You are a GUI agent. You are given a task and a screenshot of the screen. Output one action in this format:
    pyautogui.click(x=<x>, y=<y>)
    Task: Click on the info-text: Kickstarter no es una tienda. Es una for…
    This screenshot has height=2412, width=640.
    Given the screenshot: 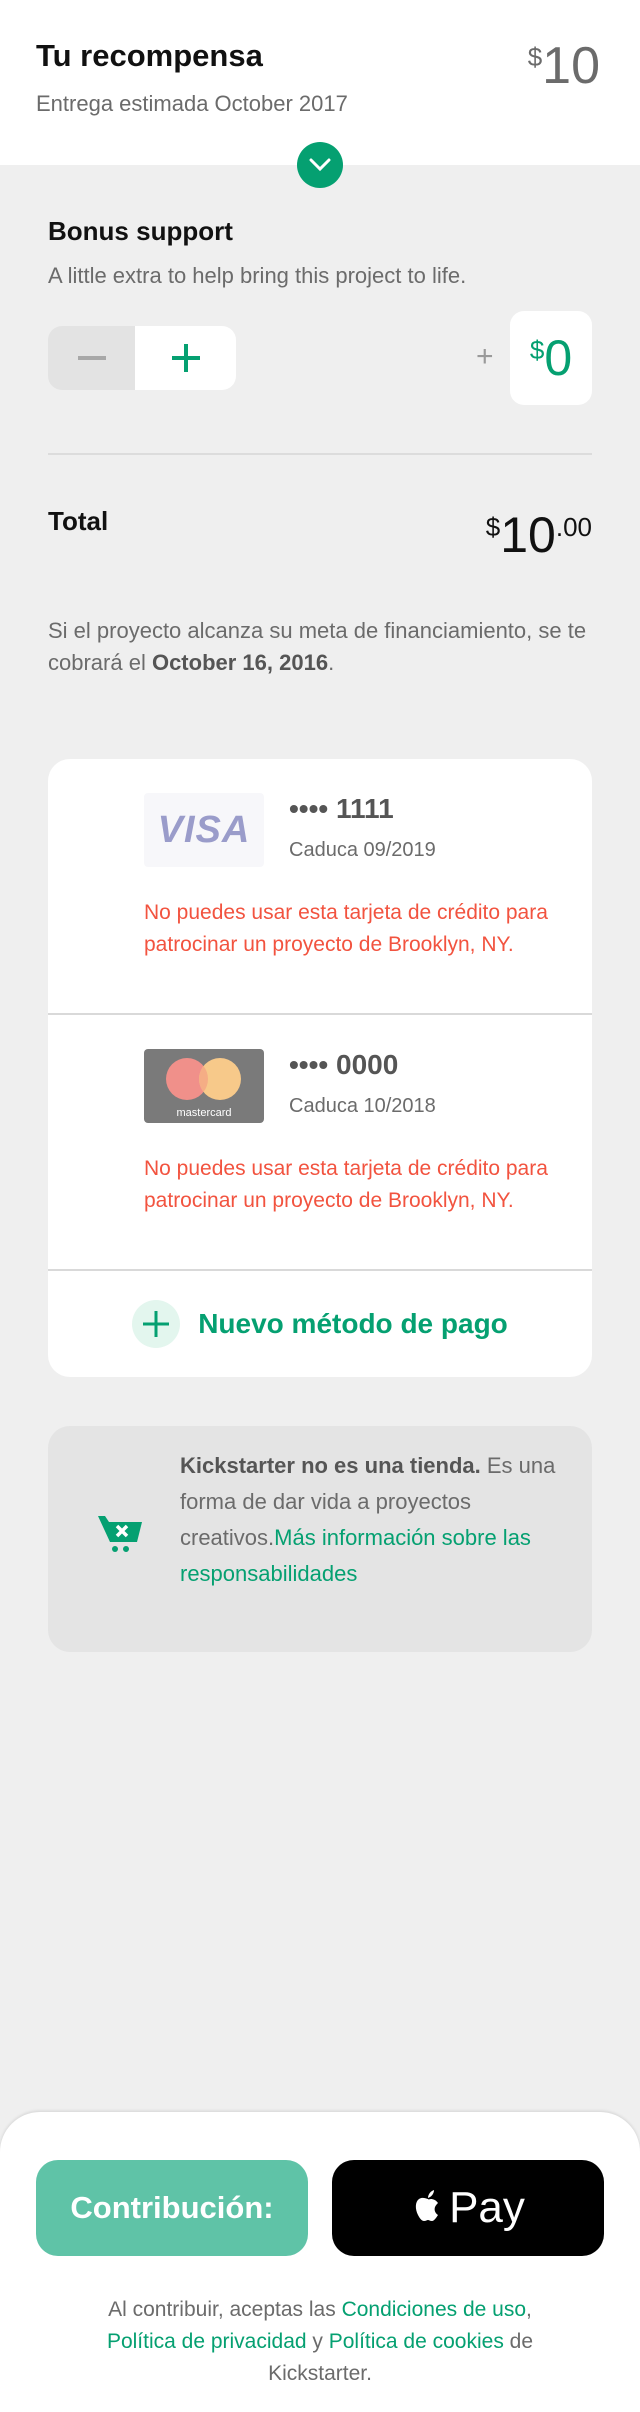 What is the action you would take?
    pyautogui.click(x=380, y=1520)
    